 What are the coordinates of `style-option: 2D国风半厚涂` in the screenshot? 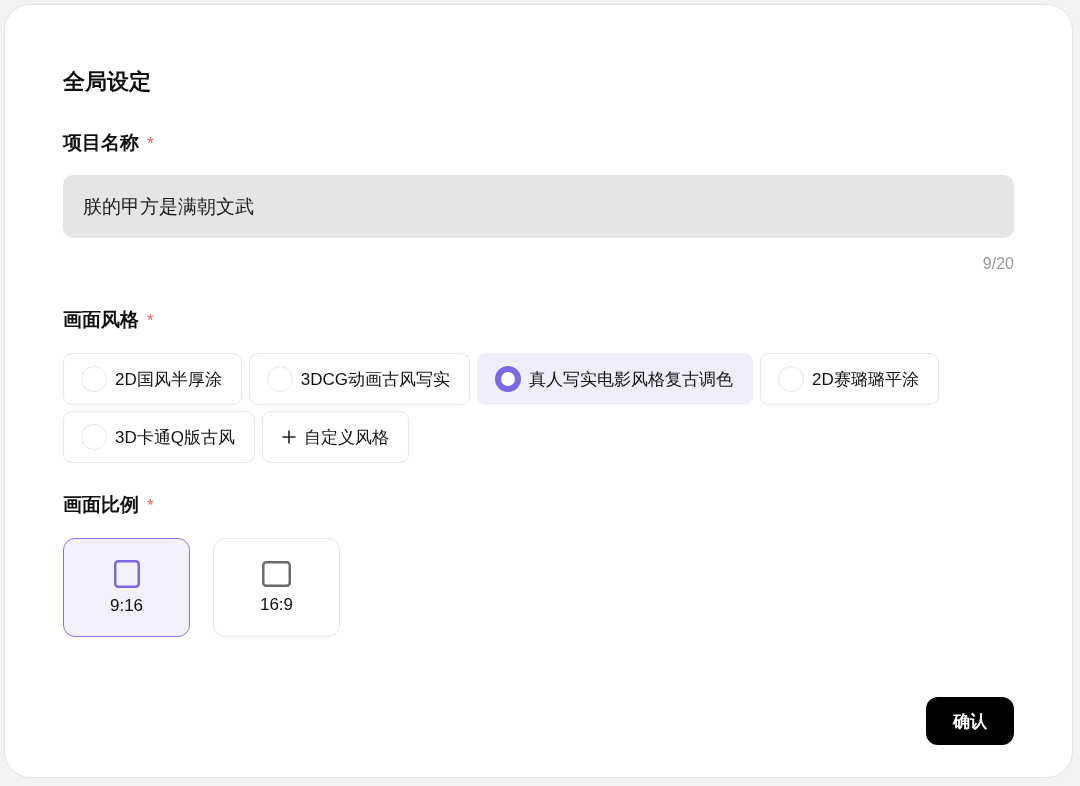 It's located at (152, 379).